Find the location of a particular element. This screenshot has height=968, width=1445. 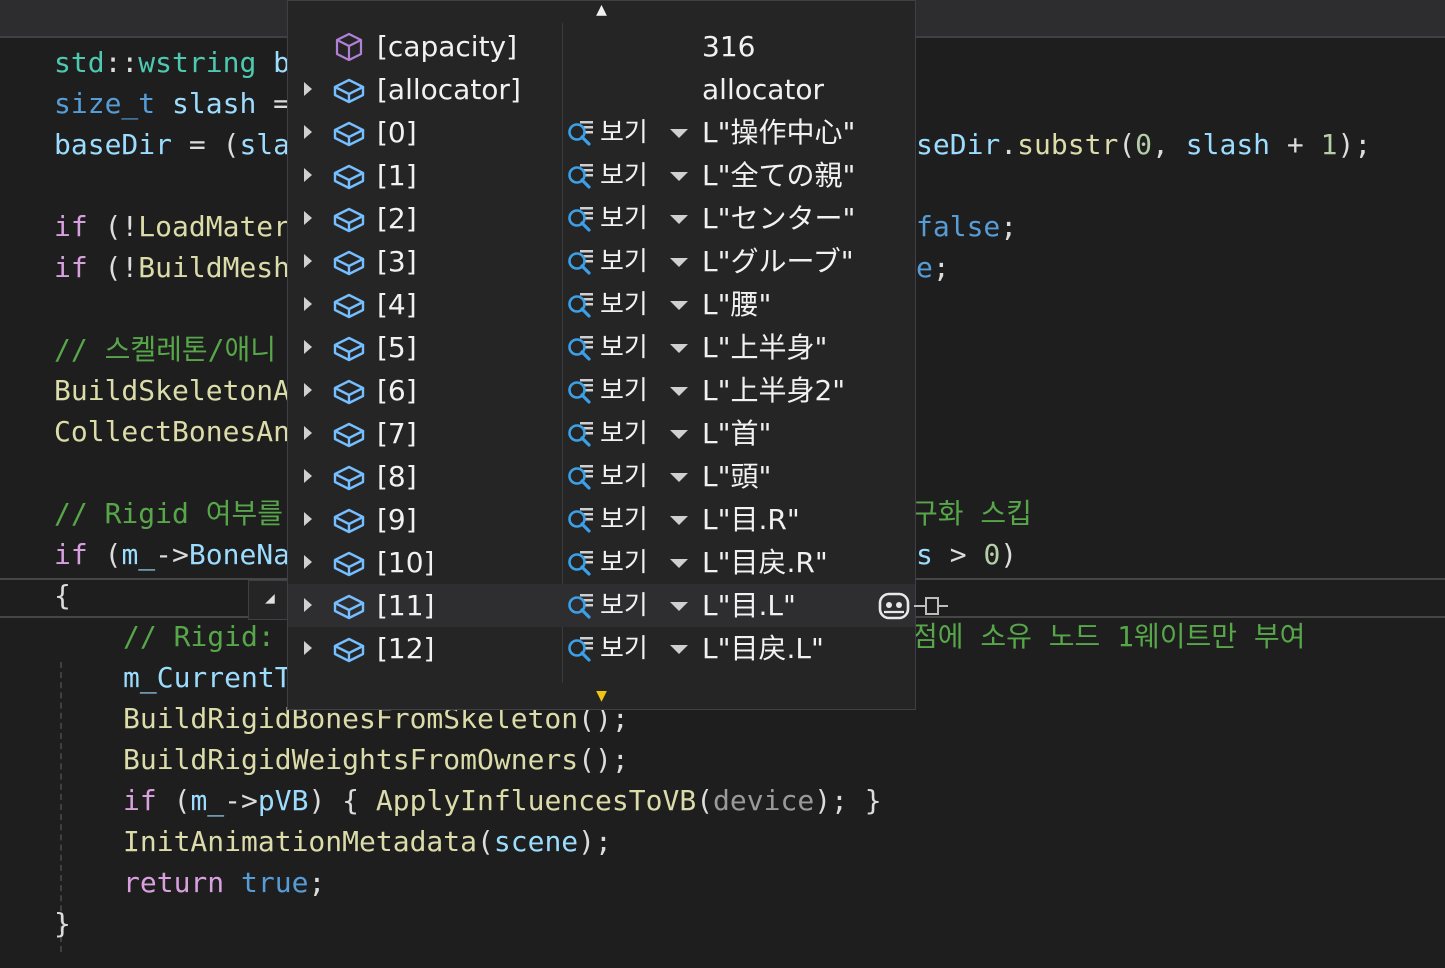

datatip-row: [8] 보기 L"頭" is located at coordinates (601, 476).